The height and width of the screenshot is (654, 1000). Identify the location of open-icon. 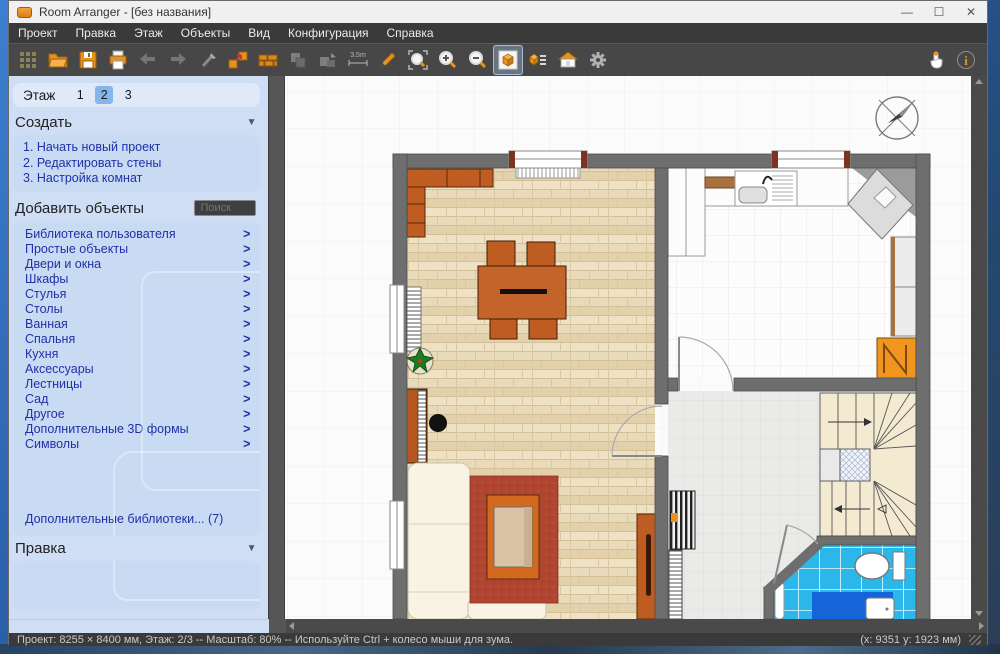
(58, 60).